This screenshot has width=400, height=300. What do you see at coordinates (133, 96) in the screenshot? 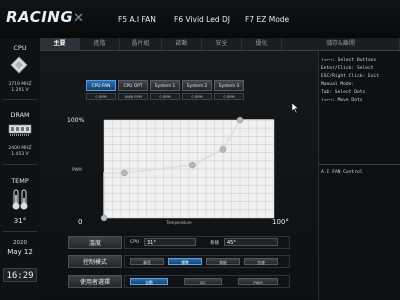
I see `fan-rpm-readout: 1666 RPM` at bounding box center [133, 96].